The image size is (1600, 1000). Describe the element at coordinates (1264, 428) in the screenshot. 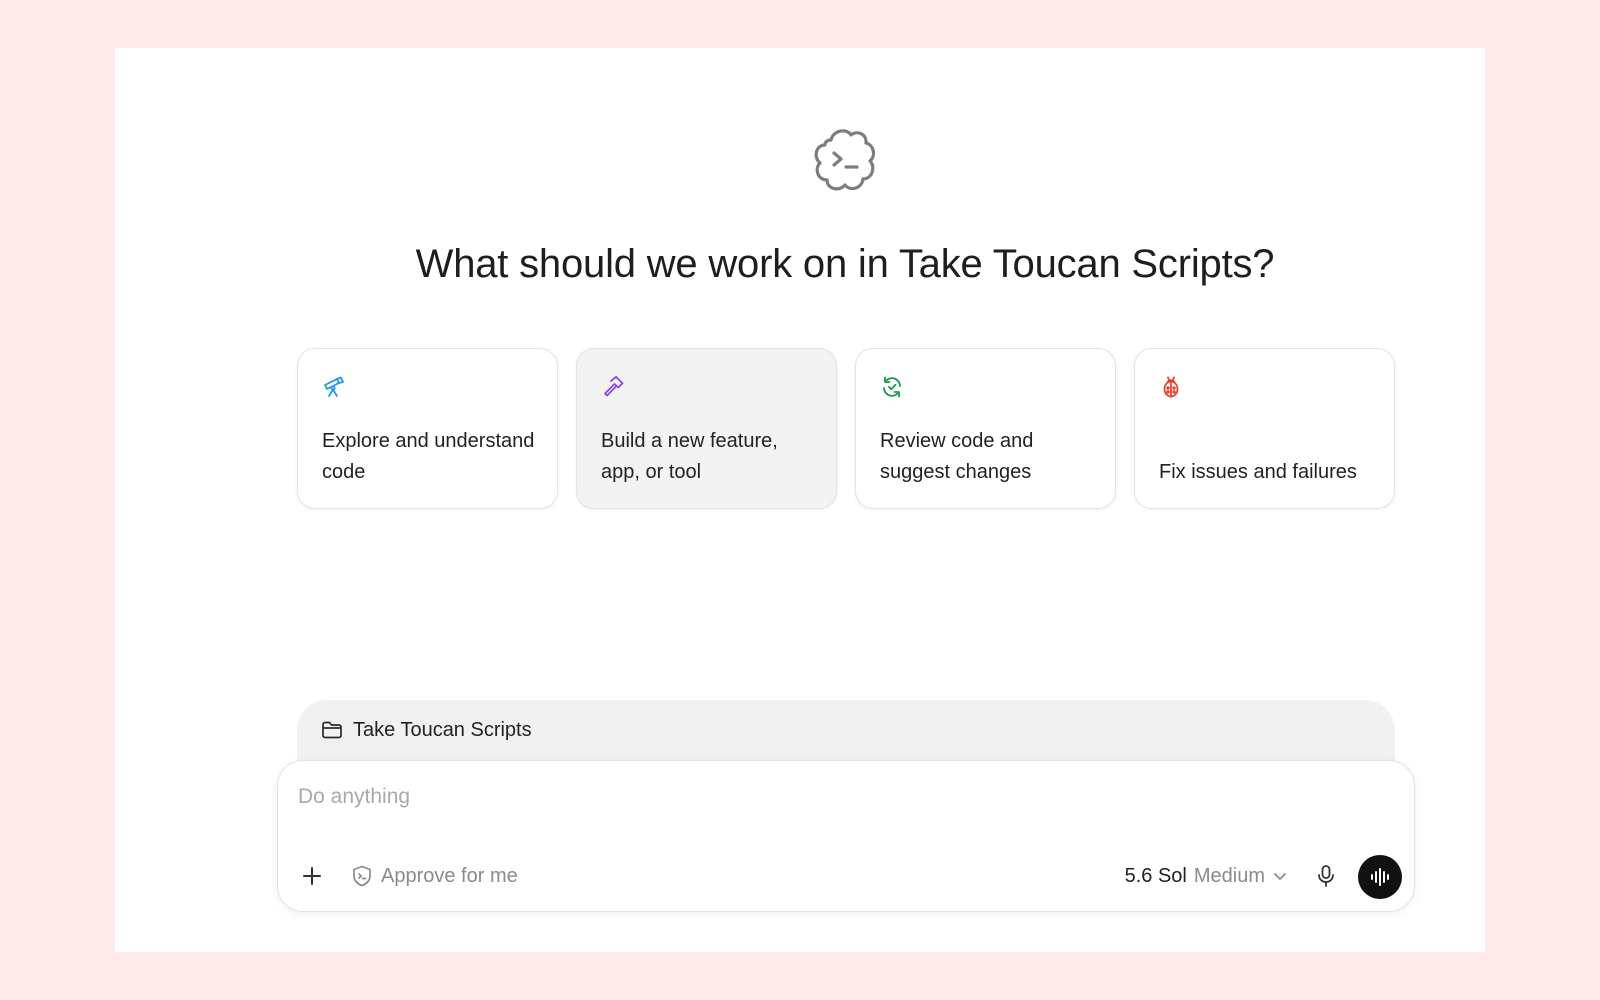

I see `card-fix-issues: Fix issues and failures` at that location.